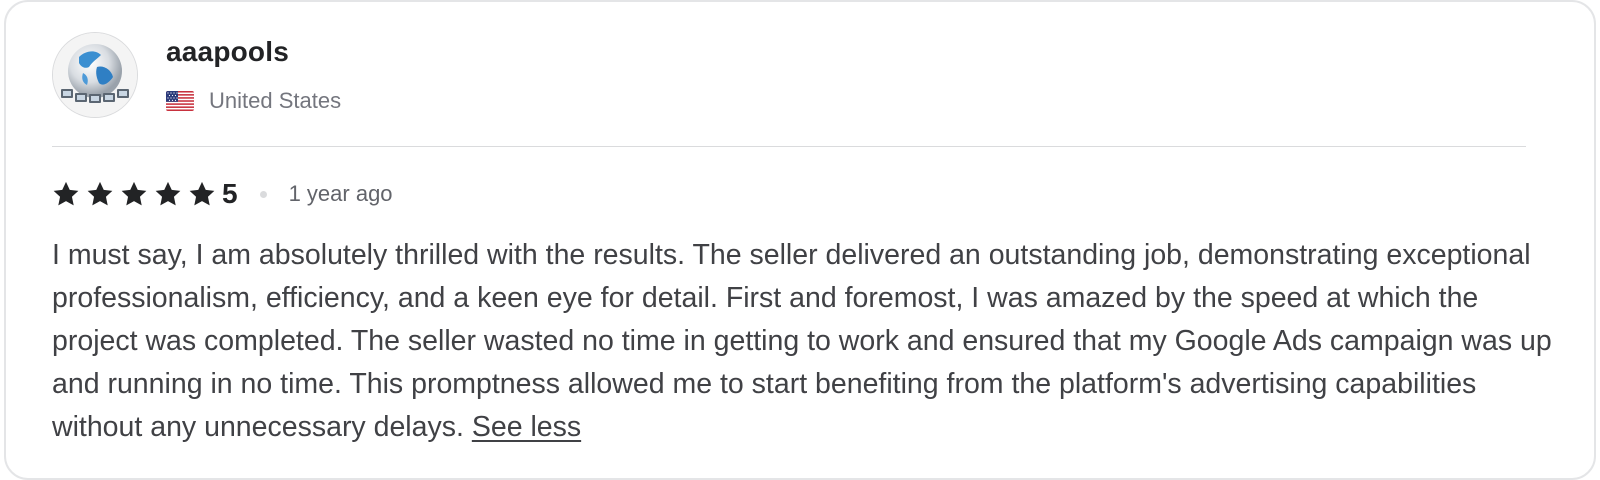 This screenshot has width=1600, height=480. I want to click on reviewer-avatar, so click(95, 75).